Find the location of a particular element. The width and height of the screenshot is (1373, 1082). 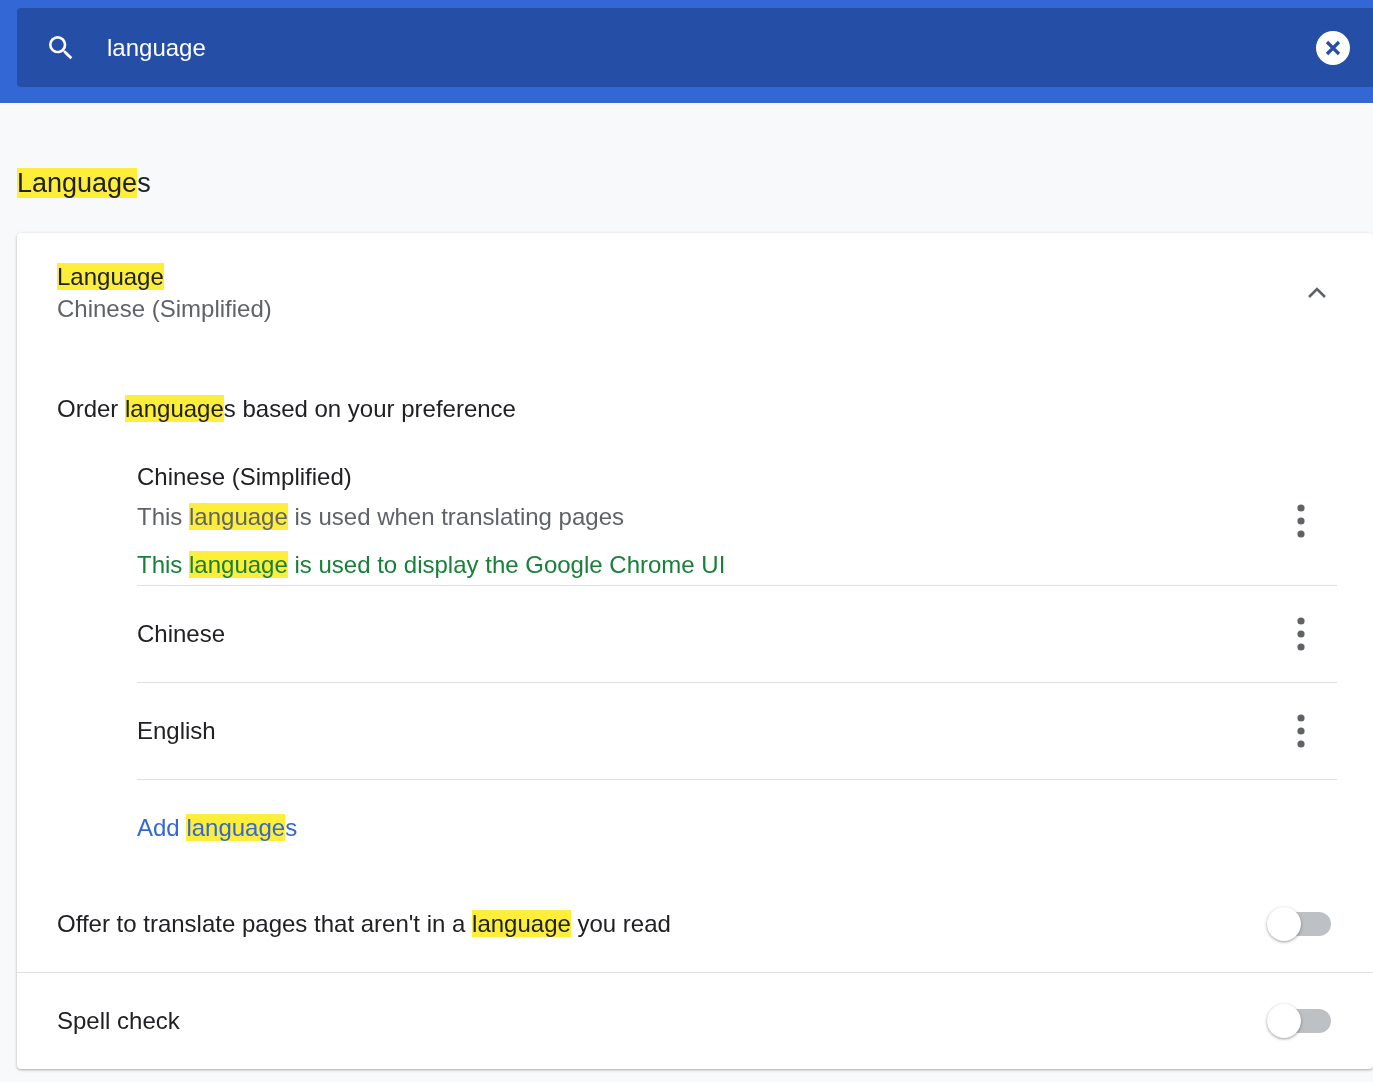

setting-value: Chinese (Simplified) is located at coordinates (164, 309).